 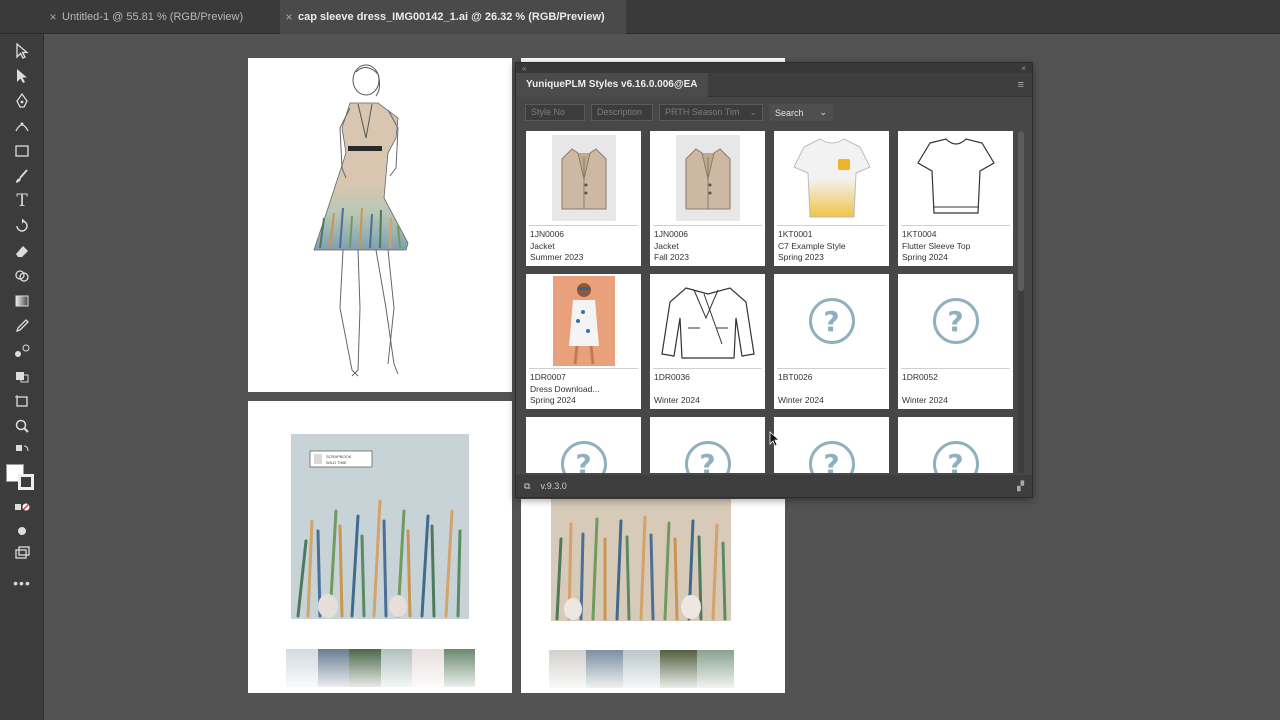 I want to click on eraser-tool-icon, so click(x=22, y=251).